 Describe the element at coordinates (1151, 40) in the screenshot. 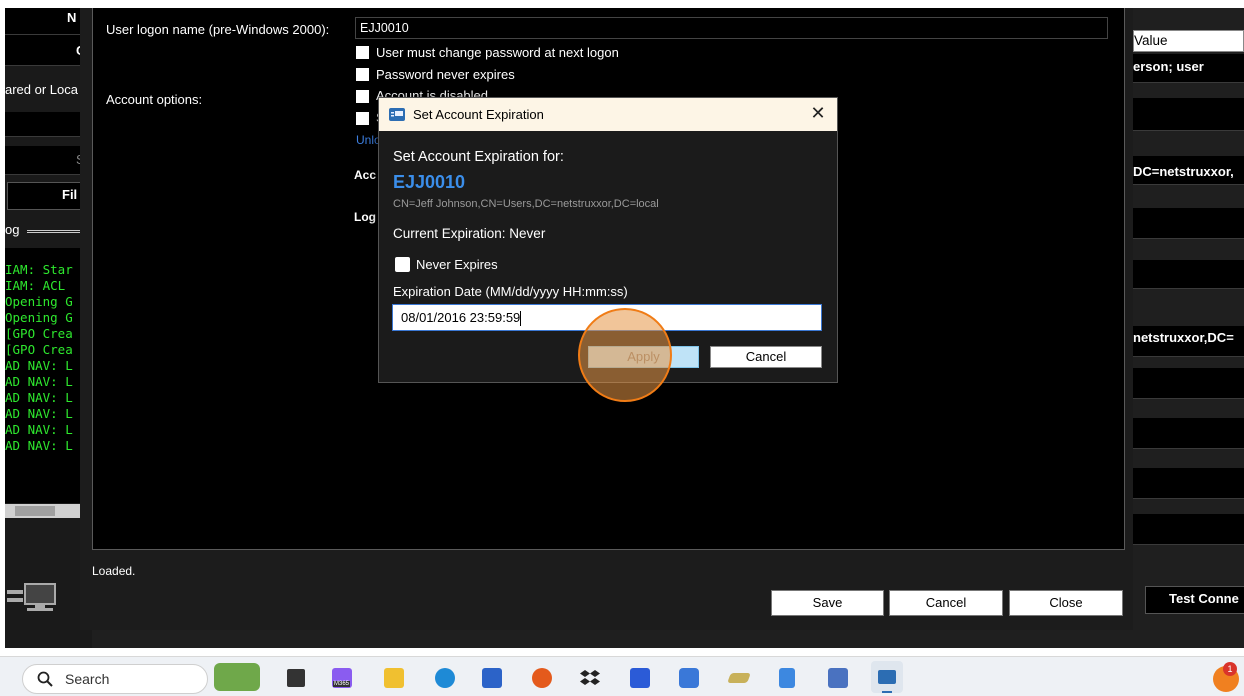

I see `value-header-label: Value` at that location.